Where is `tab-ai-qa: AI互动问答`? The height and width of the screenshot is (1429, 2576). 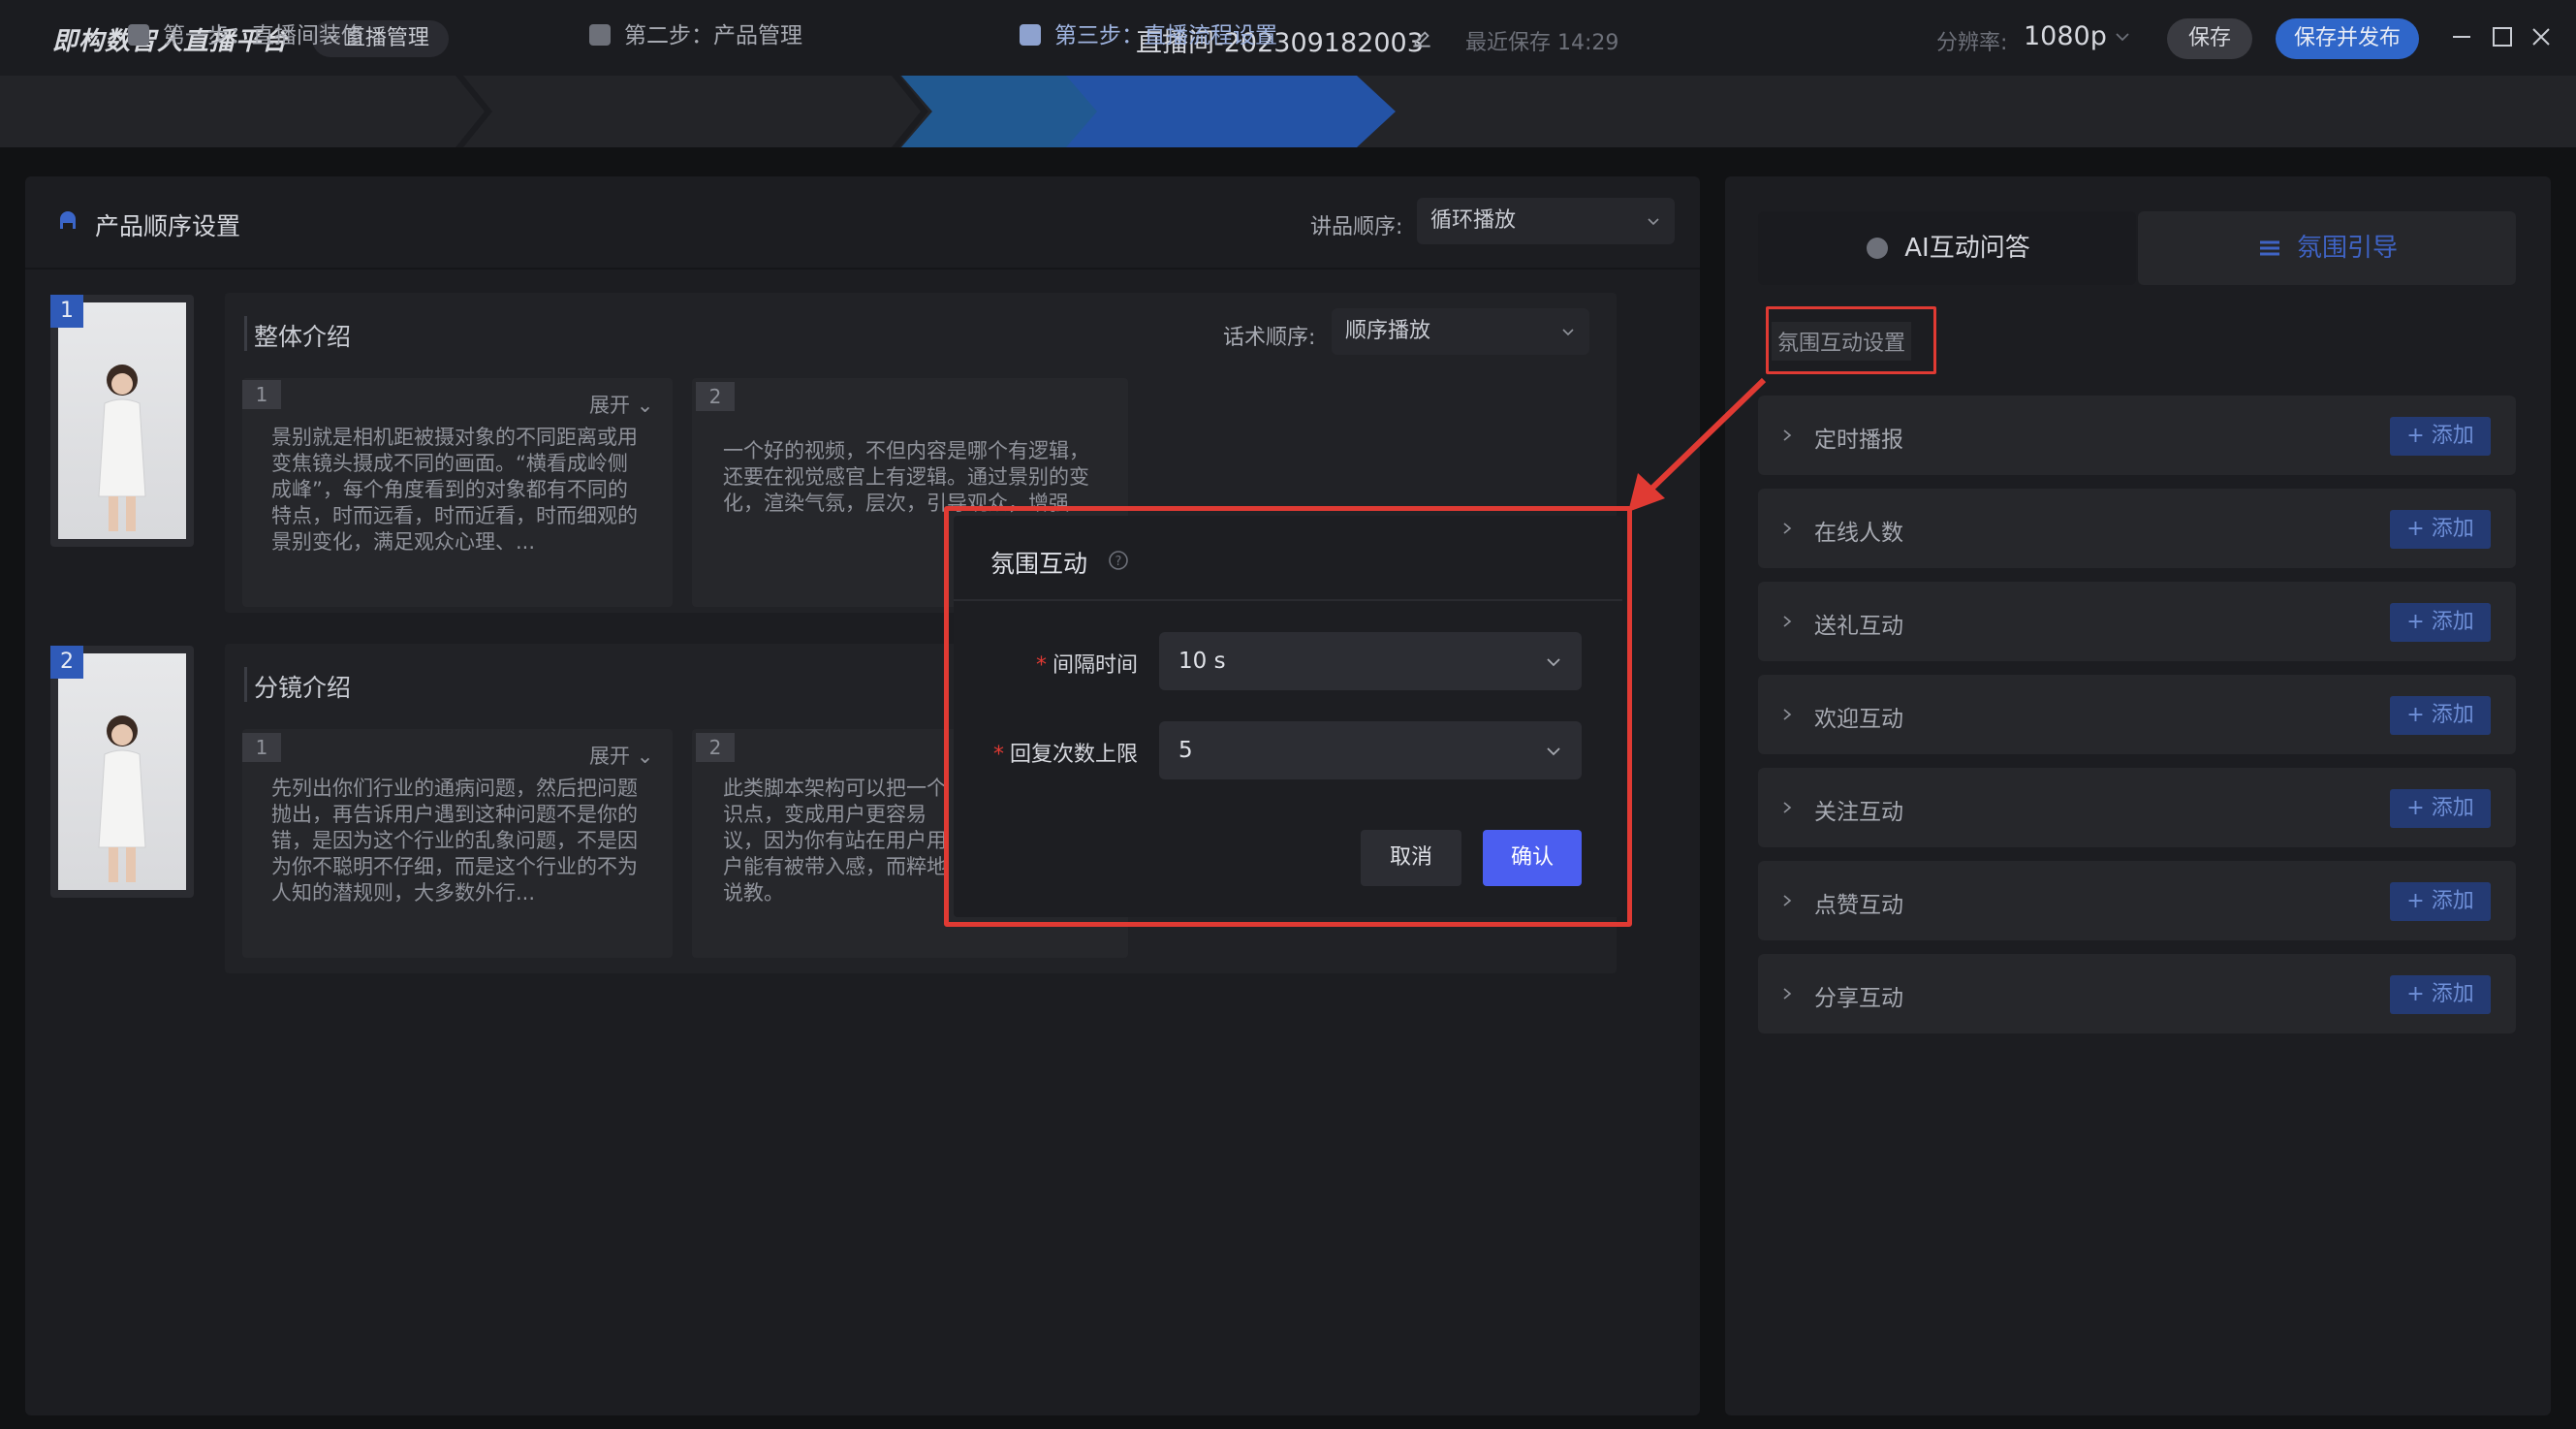
tab-ai-qa: AI互动问答 is located at coordinates (1947, 248).